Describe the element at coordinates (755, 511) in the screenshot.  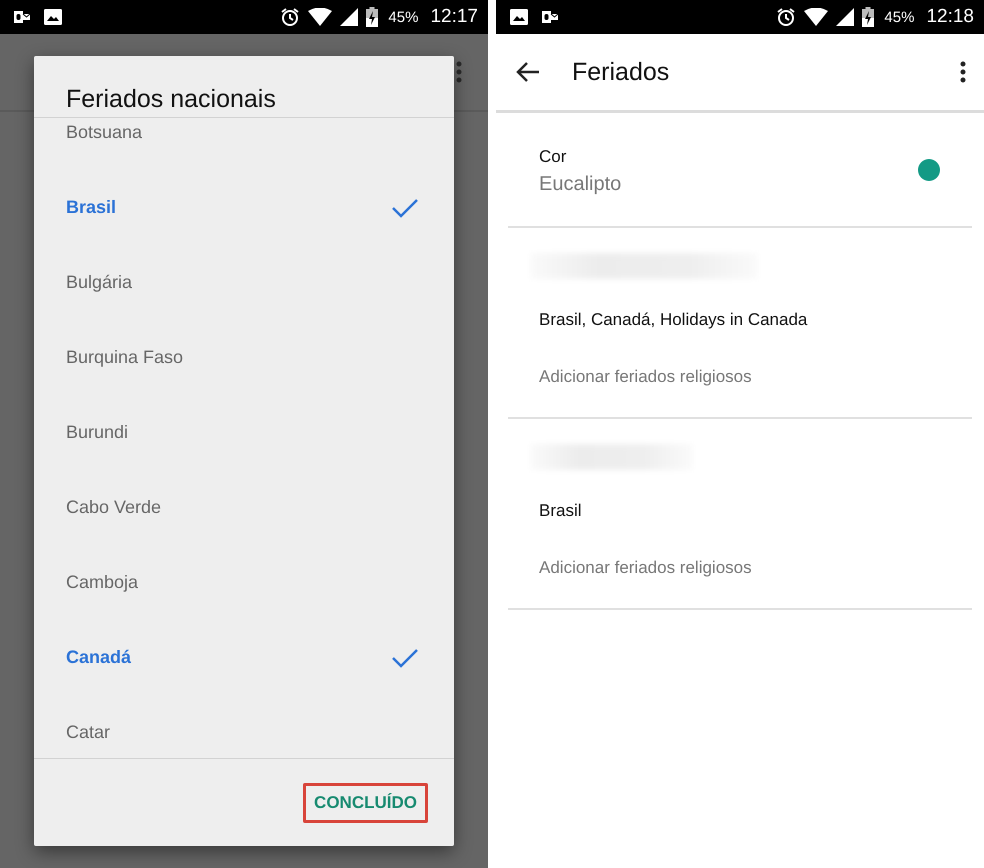
I see `holiday-calendars: Brasil` at that location.